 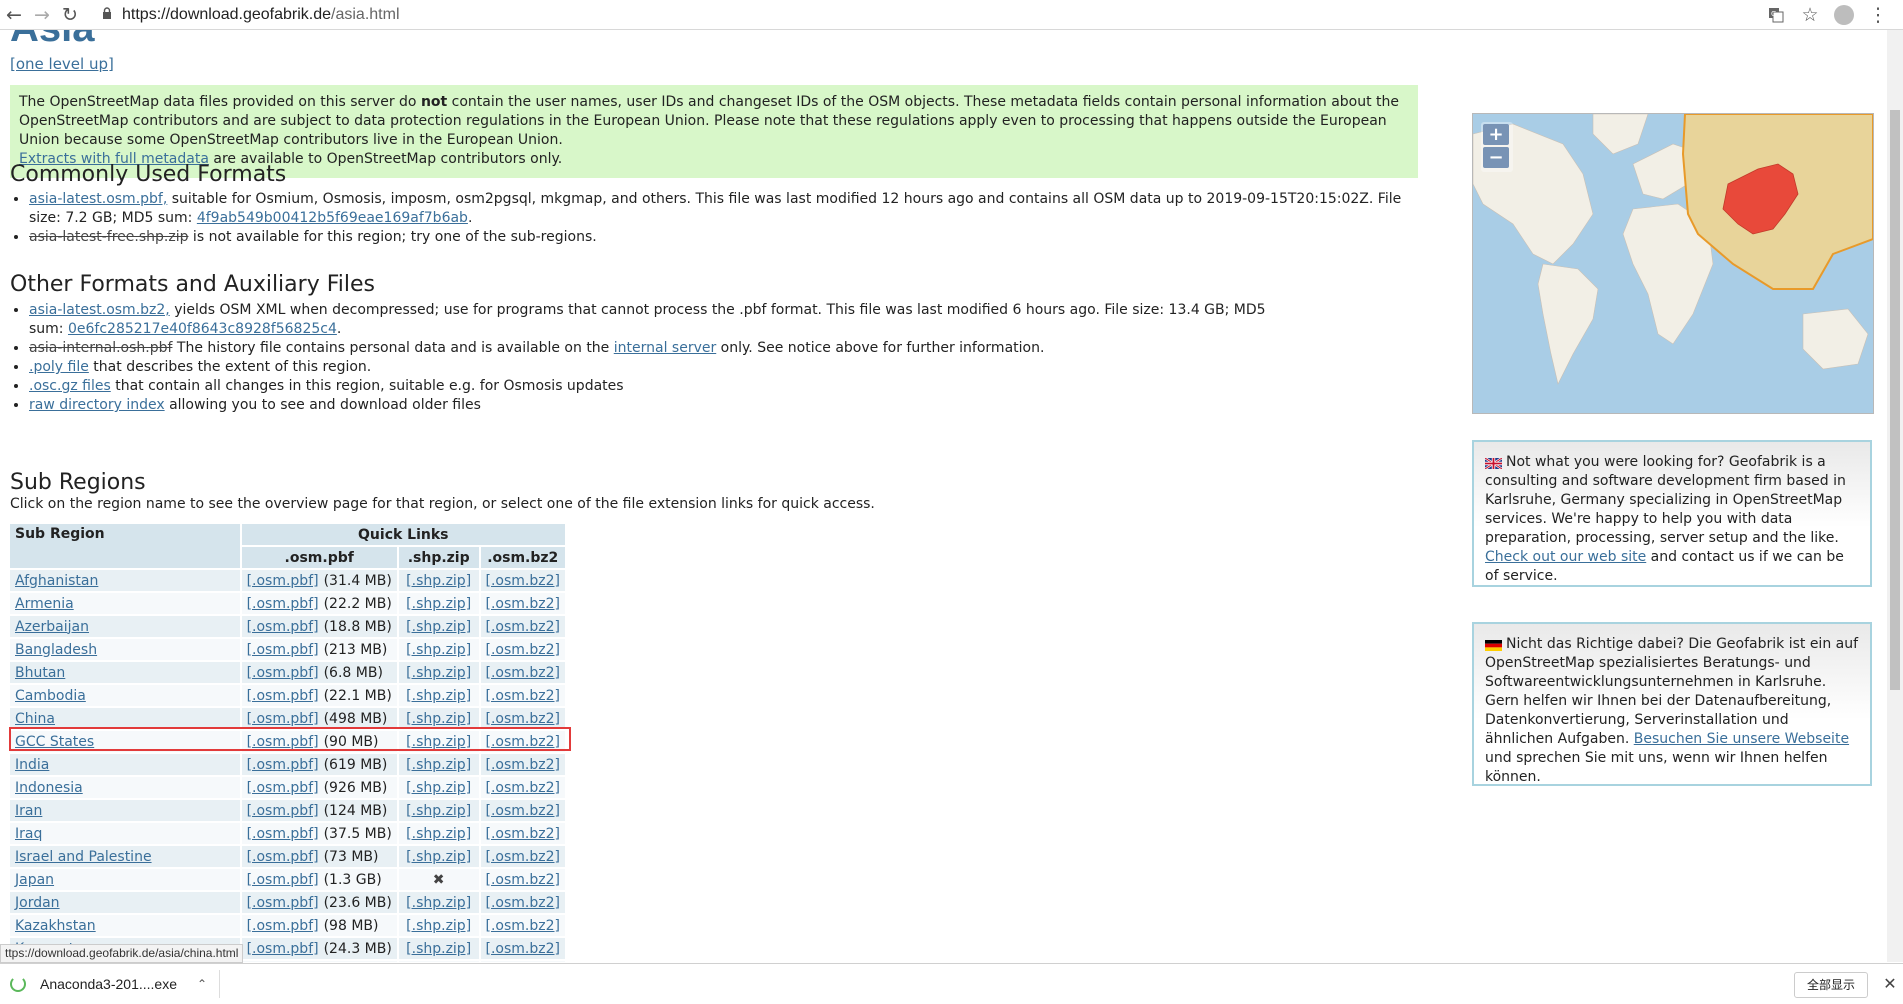 What do you see at coordinates (1831, 985) in the screenshot?
I see `show-all-button: 全部显示` at bounding box center [1831, 985].